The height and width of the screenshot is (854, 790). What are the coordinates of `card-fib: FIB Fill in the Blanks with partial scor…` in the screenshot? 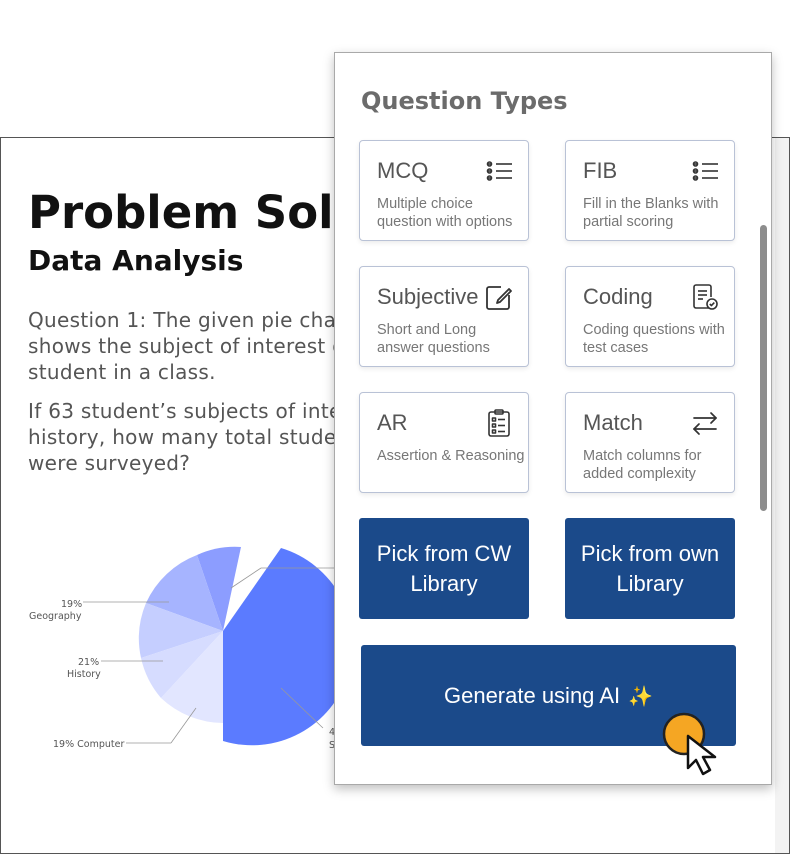 It's located at (650, 190).